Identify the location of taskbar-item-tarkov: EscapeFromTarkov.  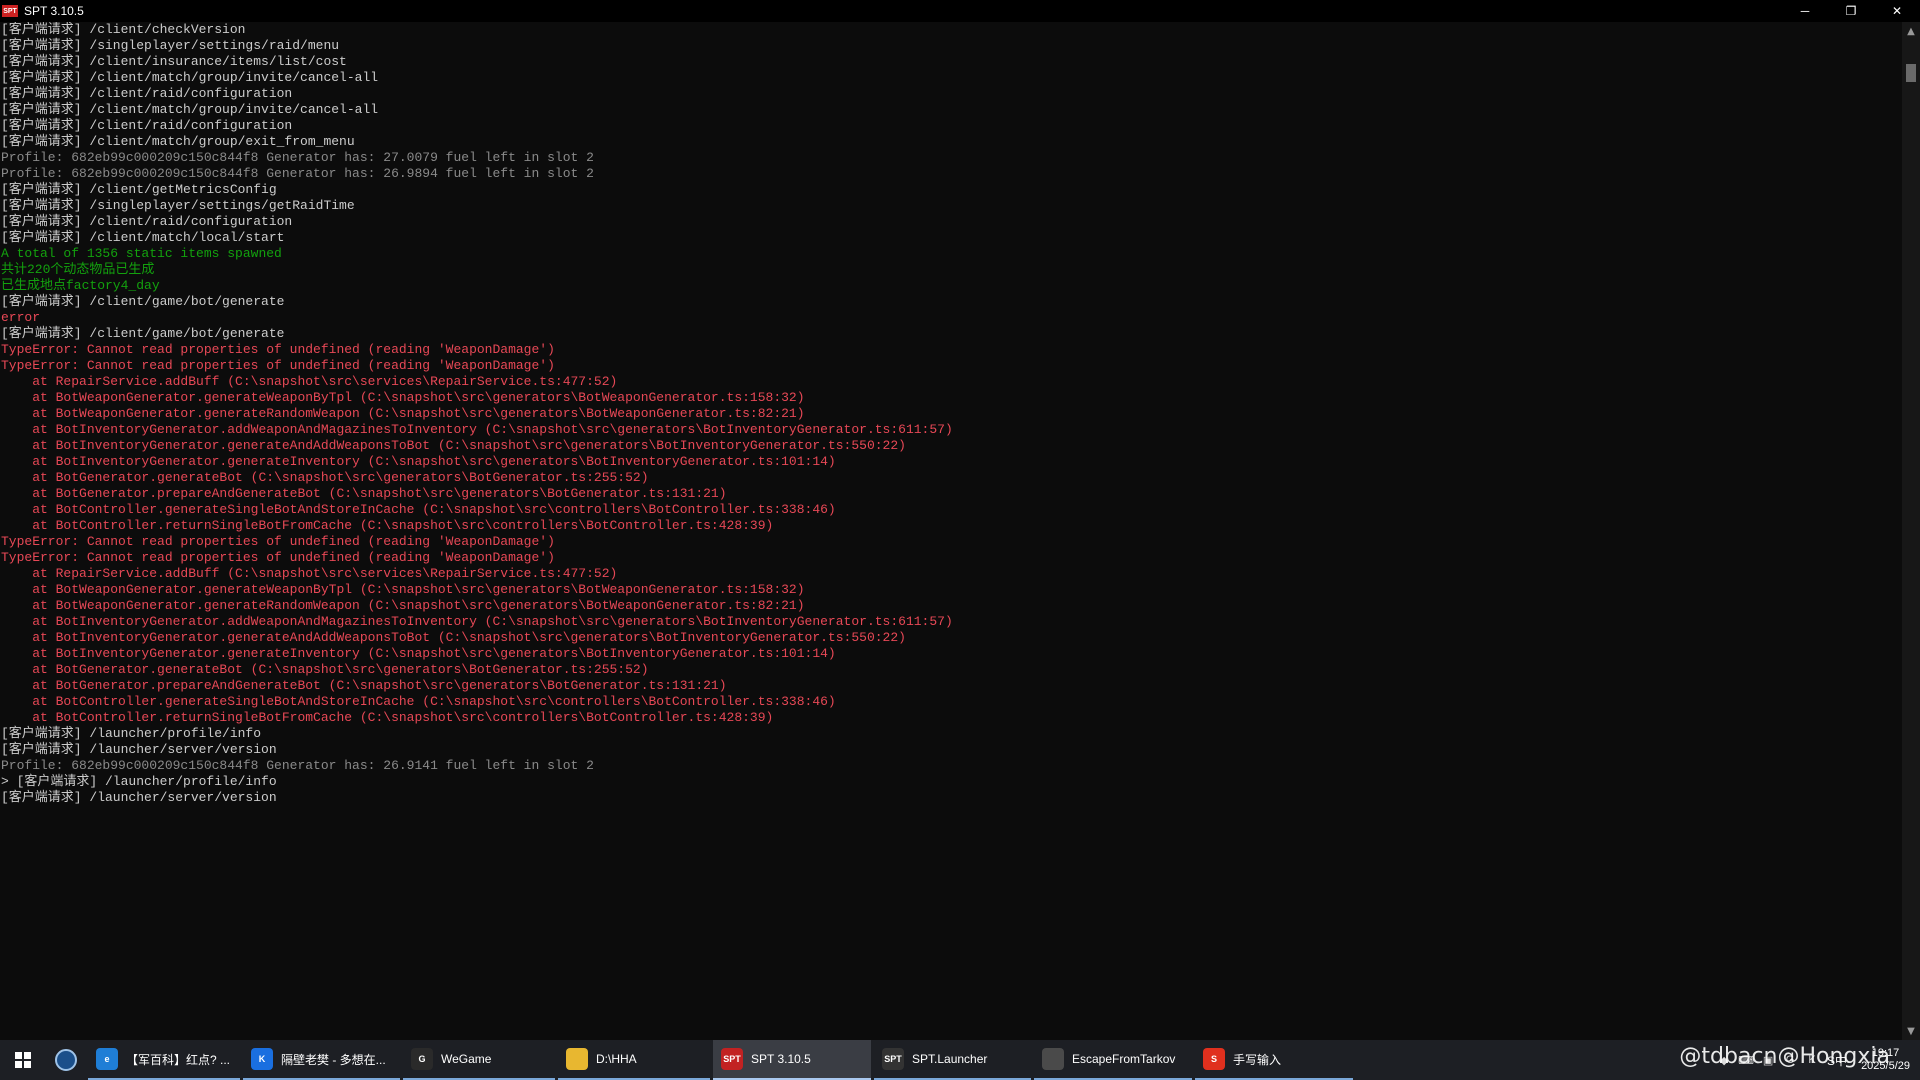
(1113, 1060).